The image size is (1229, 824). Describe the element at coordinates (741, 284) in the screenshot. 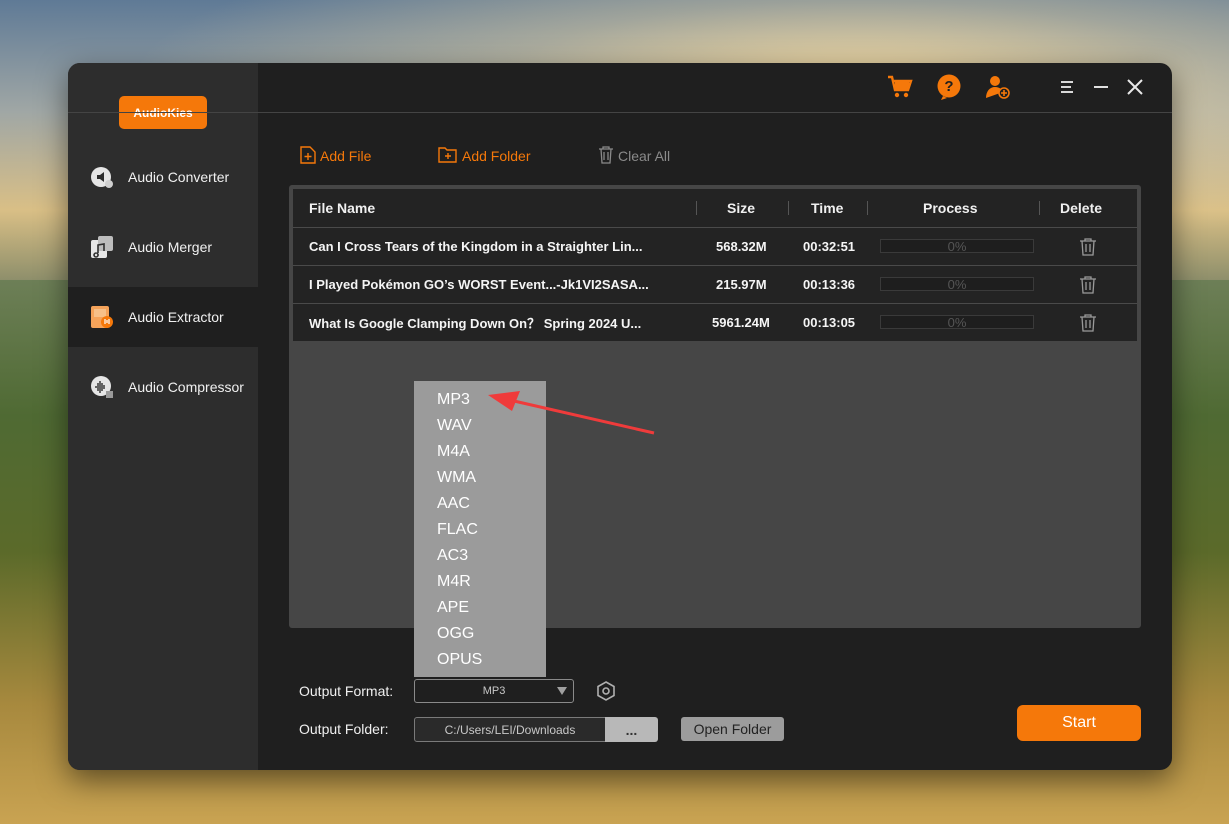

I see `size-cell: 215.97M` at that location.